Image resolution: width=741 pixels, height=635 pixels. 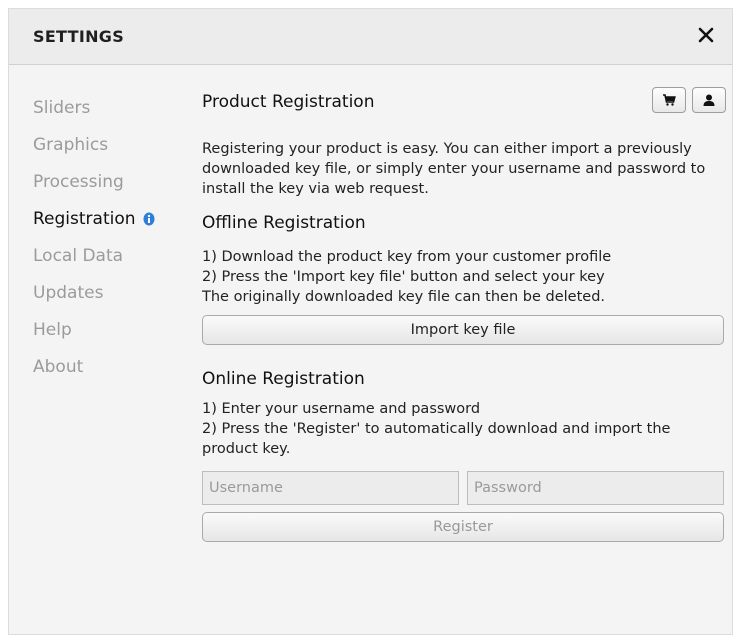 I want to click on sidebar-item-graphics: Graphics, so click(x=113, y=144).